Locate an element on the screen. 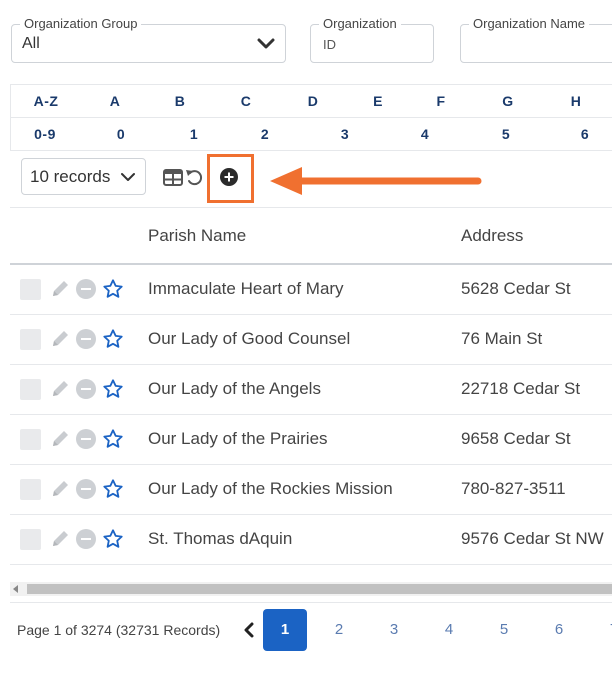 This screenshot has height=677, width=612. scrollbar-thumb is located at coordinates (319, 589).